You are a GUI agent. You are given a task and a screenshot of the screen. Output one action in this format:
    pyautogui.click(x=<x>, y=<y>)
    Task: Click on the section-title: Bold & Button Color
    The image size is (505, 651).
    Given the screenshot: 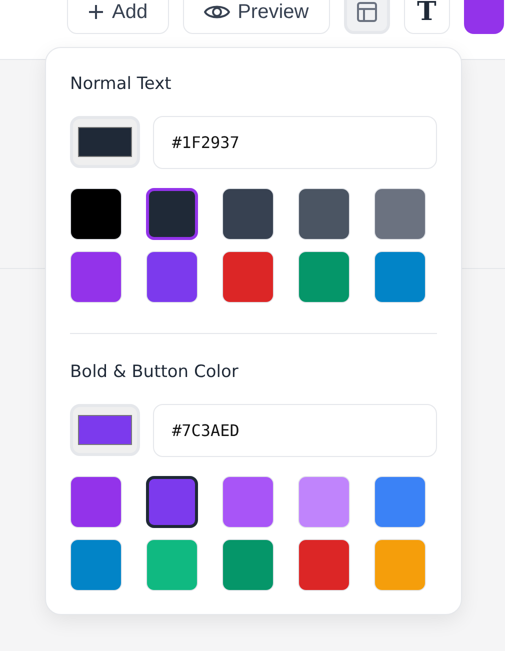 What is the action you would take?
    pyautogui.click(x=155, y=373)
    